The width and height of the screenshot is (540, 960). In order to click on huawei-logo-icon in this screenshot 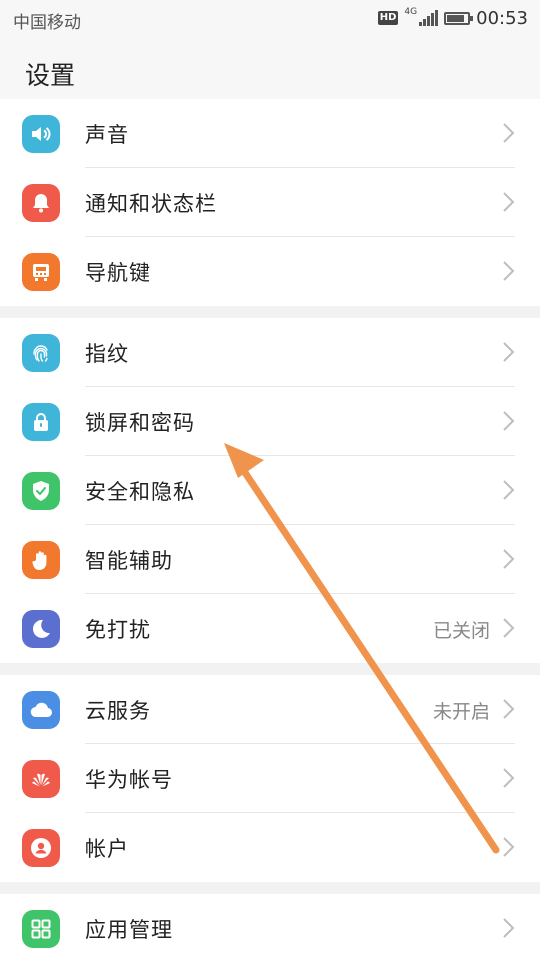, I will do `click(41, 779)`.